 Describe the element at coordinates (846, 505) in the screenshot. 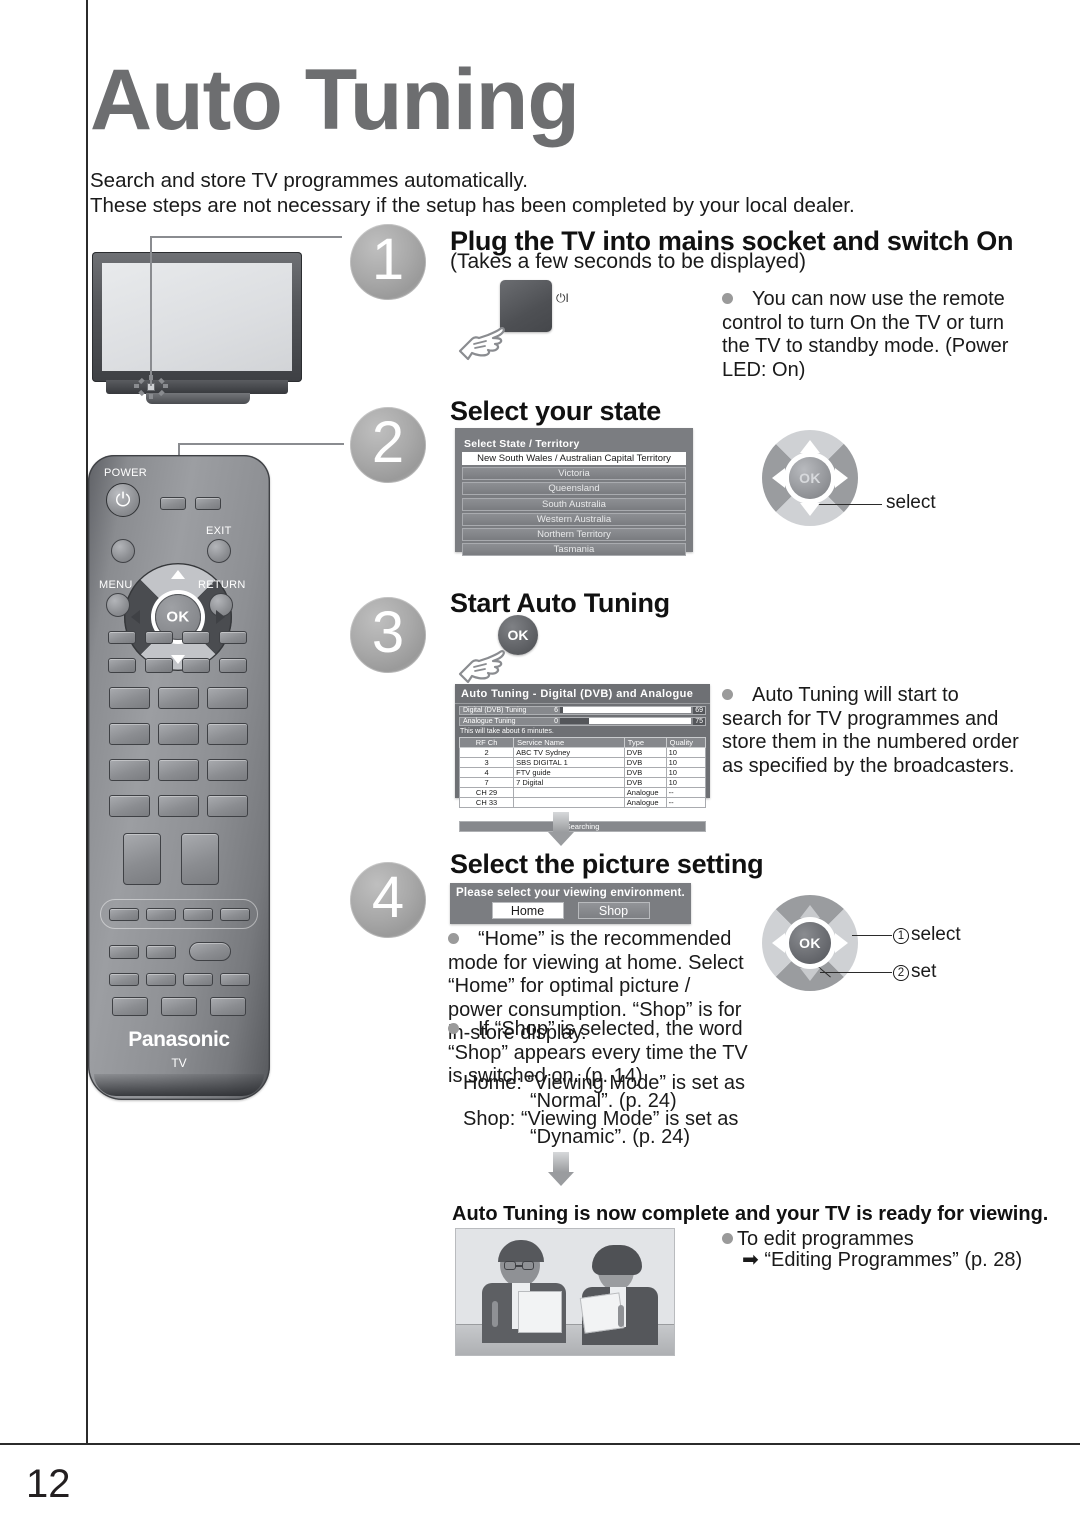

I see `dpad-select-leader` at that location.